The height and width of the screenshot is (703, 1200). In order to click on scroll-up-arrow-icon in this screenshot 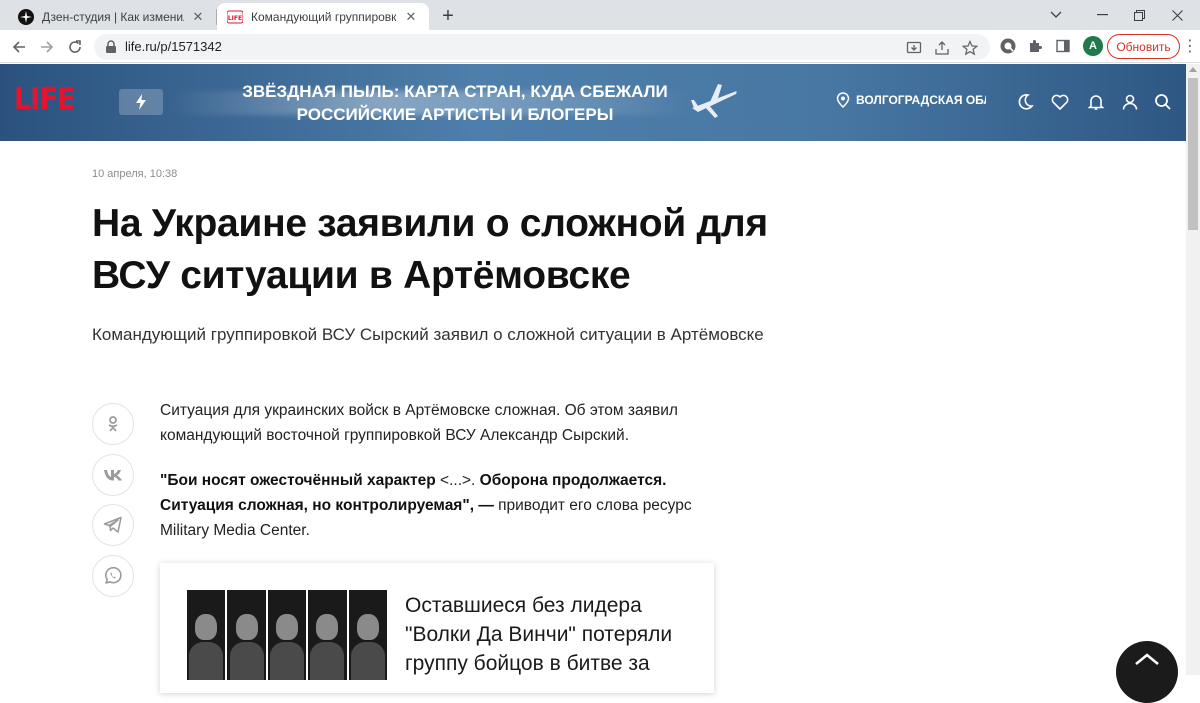, I will do `click(1193, 69)`.